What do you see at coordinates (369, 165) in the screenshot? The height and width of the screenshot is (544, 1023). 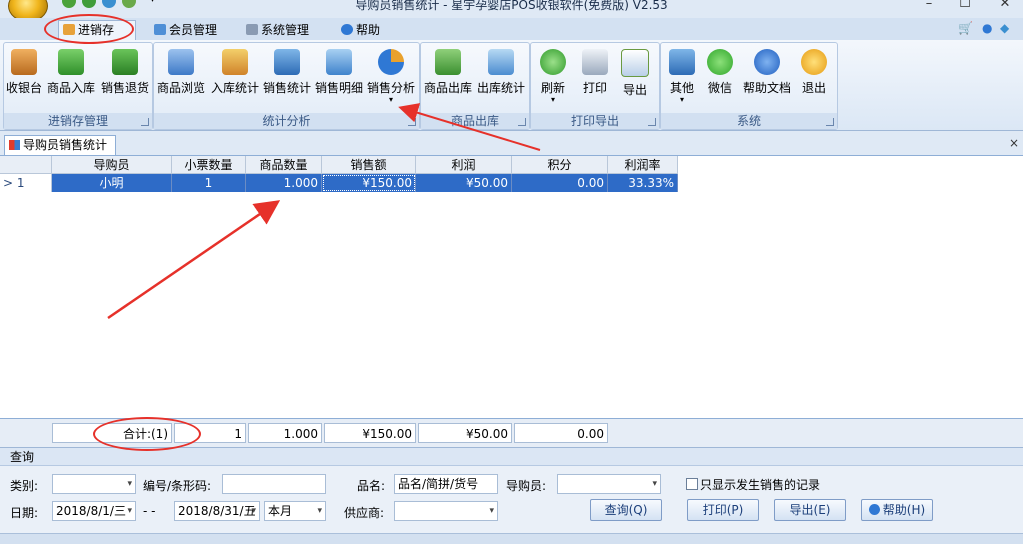 I see `column-header-sales: 销售额` at bounding box center [369, 165].